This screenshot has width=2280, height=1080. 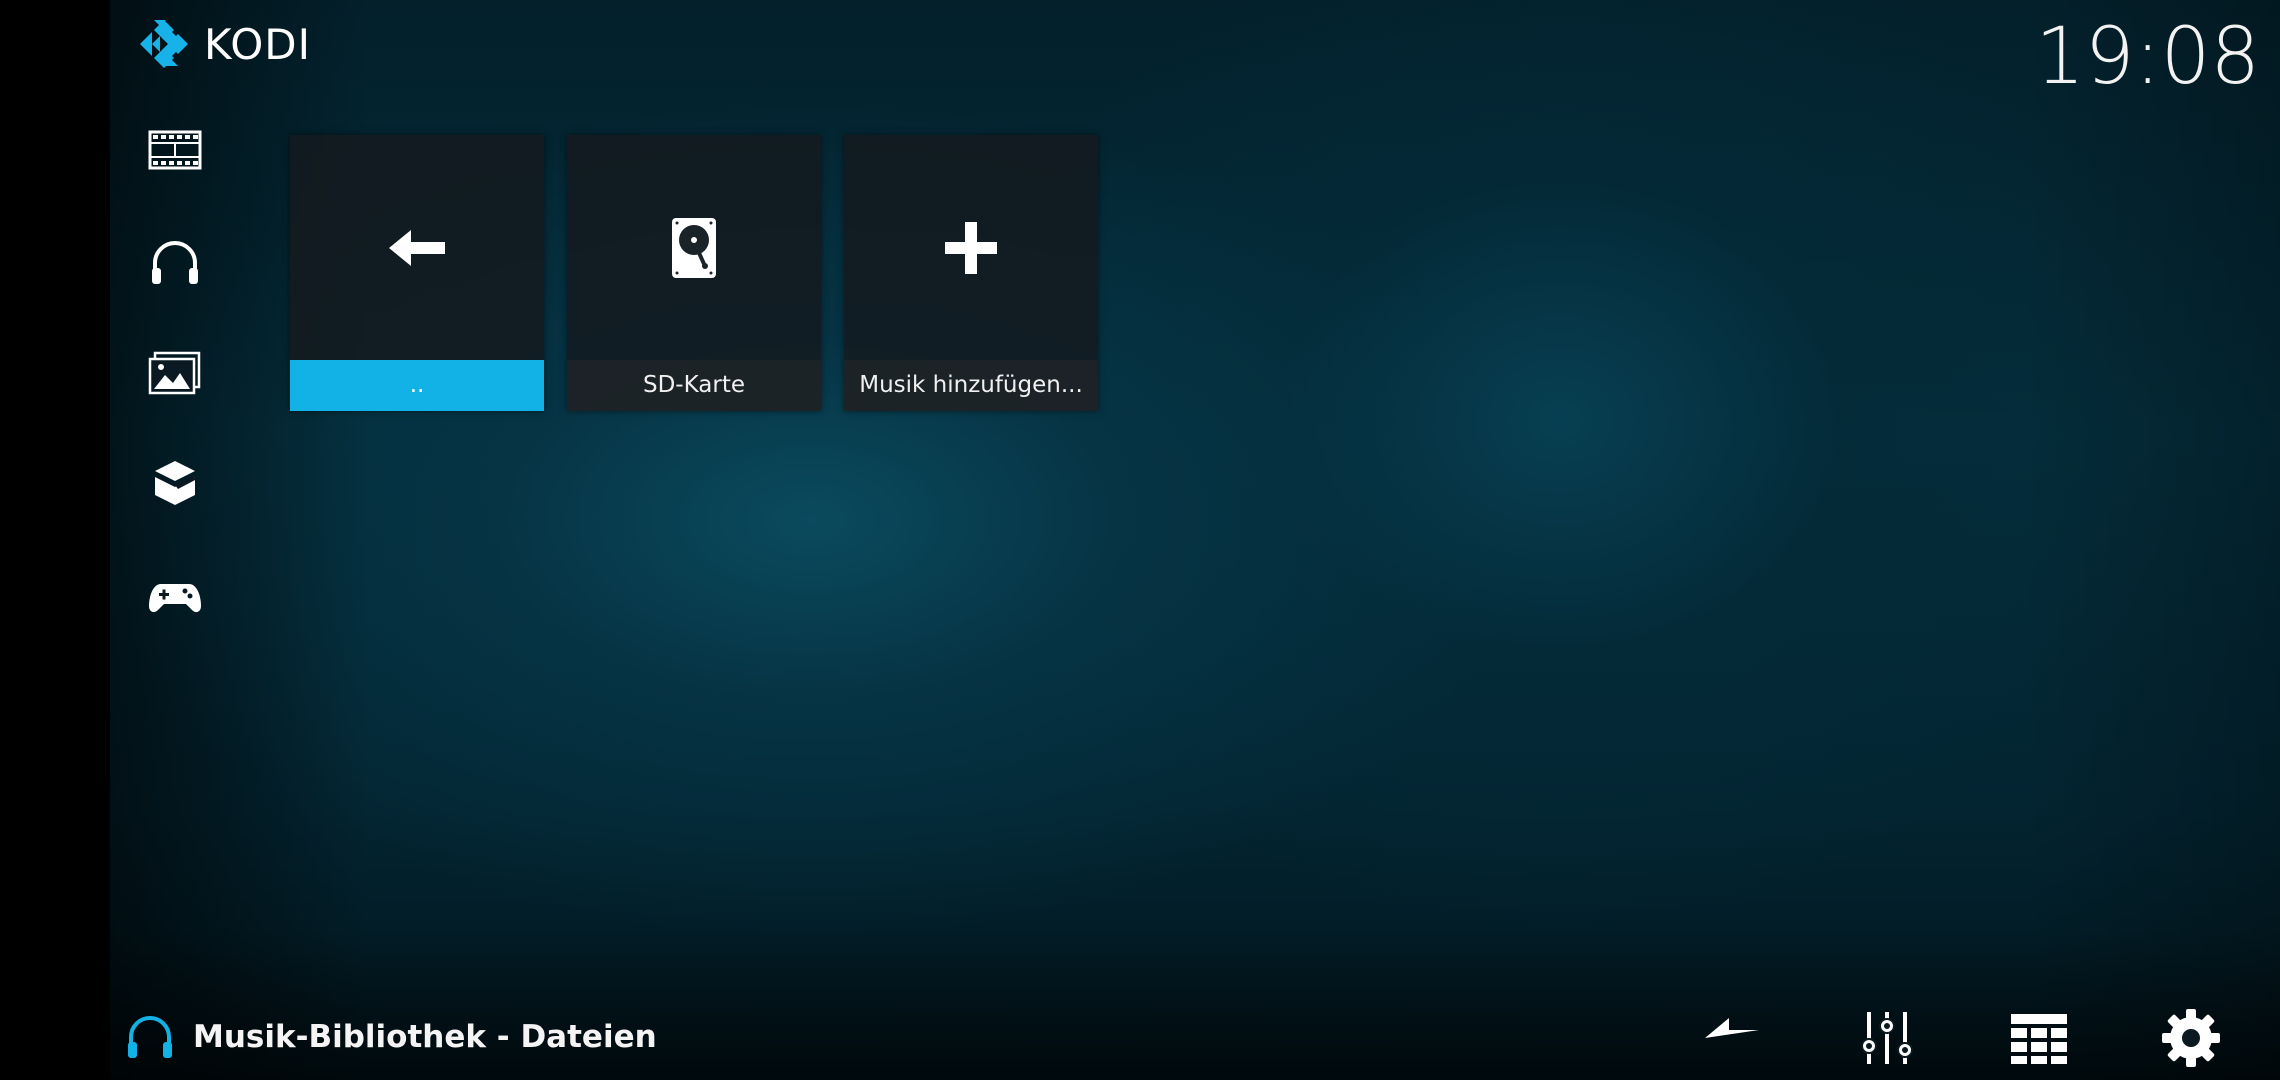 I want to click on tile-label: .., so click(x=417, y=385).